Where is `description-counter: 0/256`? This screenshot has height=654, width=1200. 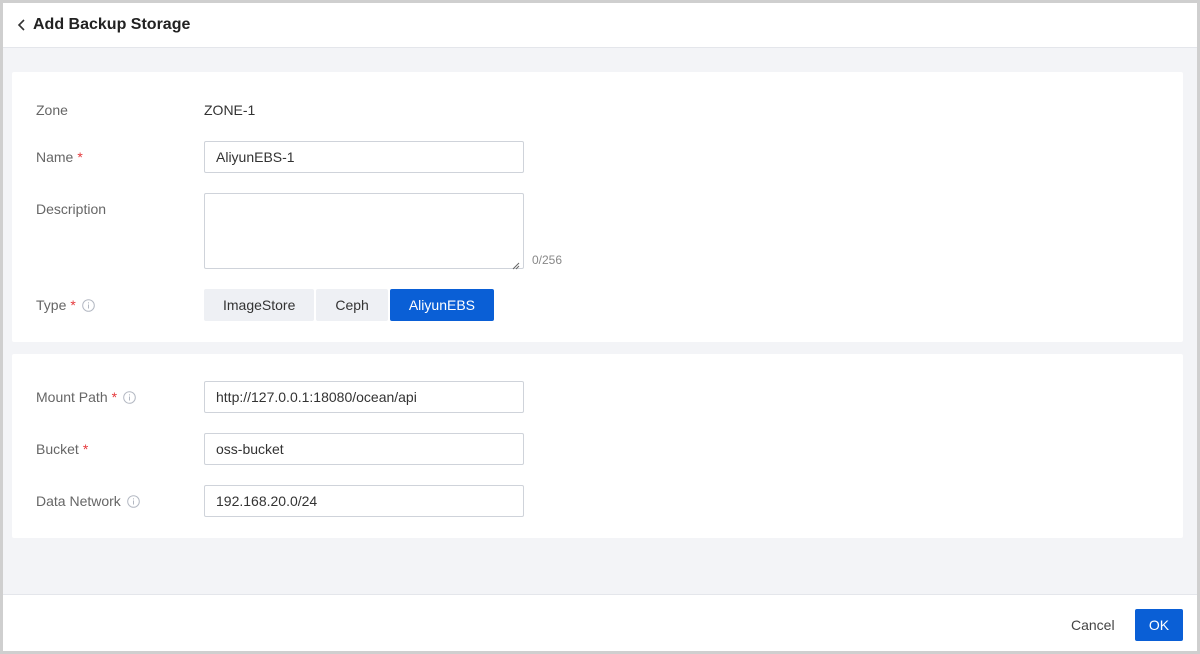 description-counter: 0/256 is located at coordinates (547, 260).